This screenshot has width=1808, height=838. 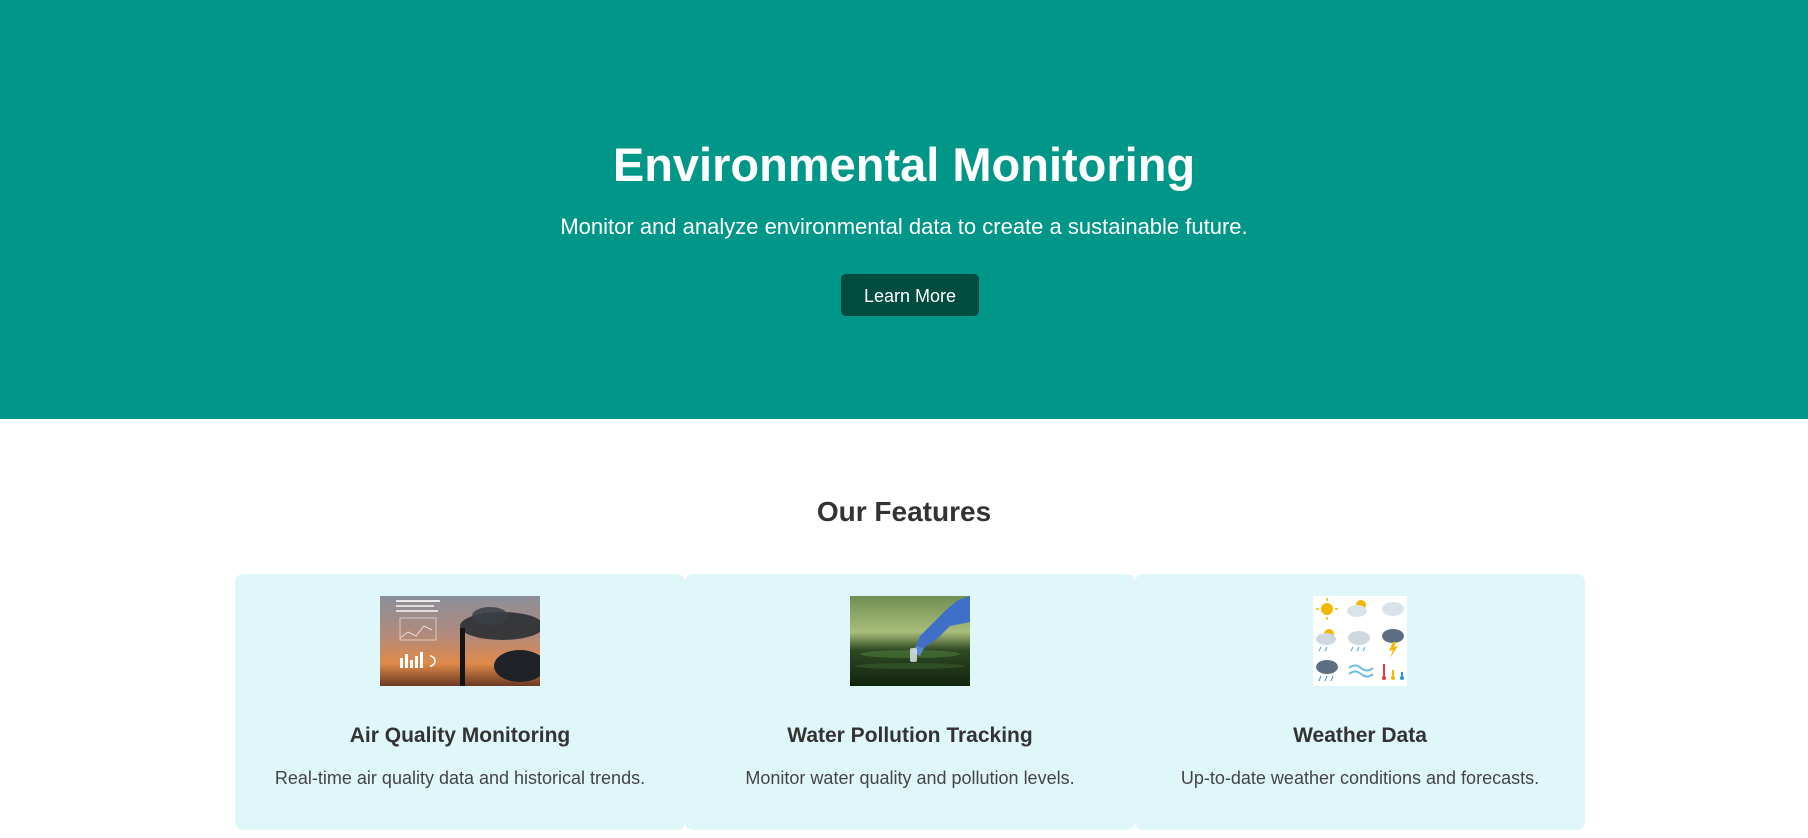 I want to click on card-title-air-quality: Air Quality Monitoring, so click(x=460, y=735).